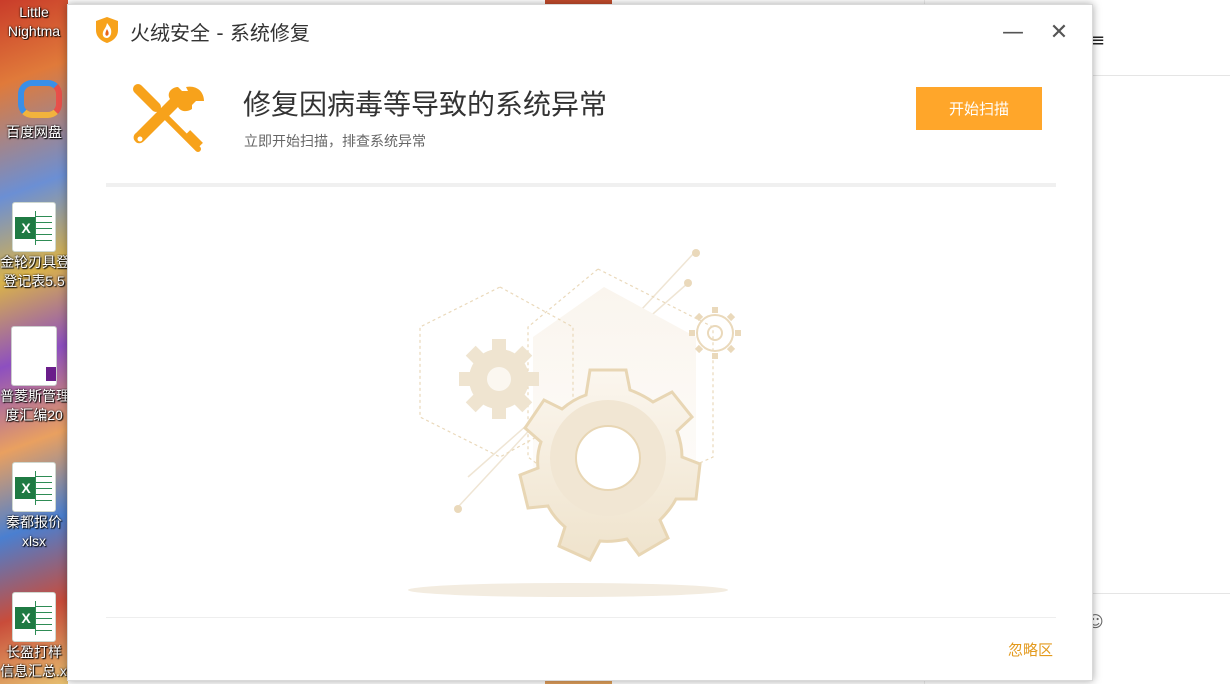  I want to click on wrench-screwdriver-icon, so click(168, 118).